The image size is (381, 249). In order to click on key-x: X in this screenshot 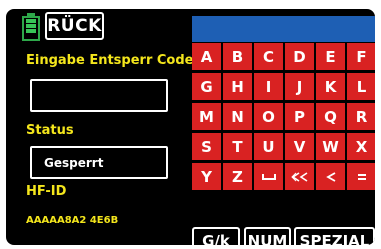, I will do `click(361, 146)`.